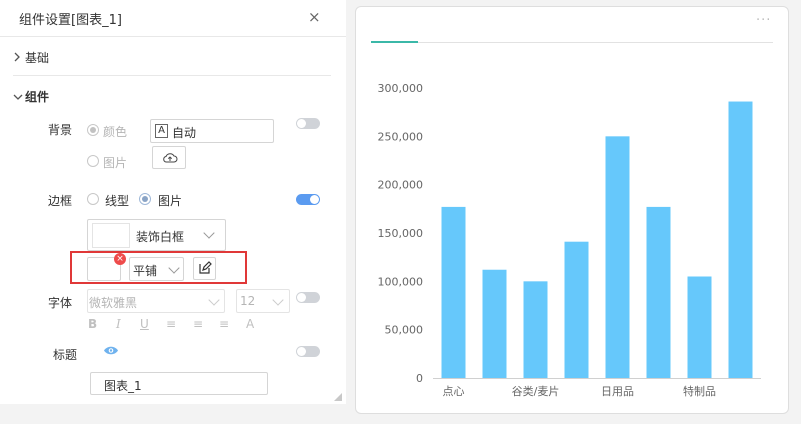  What do you see at coordinates (160, 237) in the screenshot?
I see `border-frame-value: 装饰白框` at bounding box center [160, 237].